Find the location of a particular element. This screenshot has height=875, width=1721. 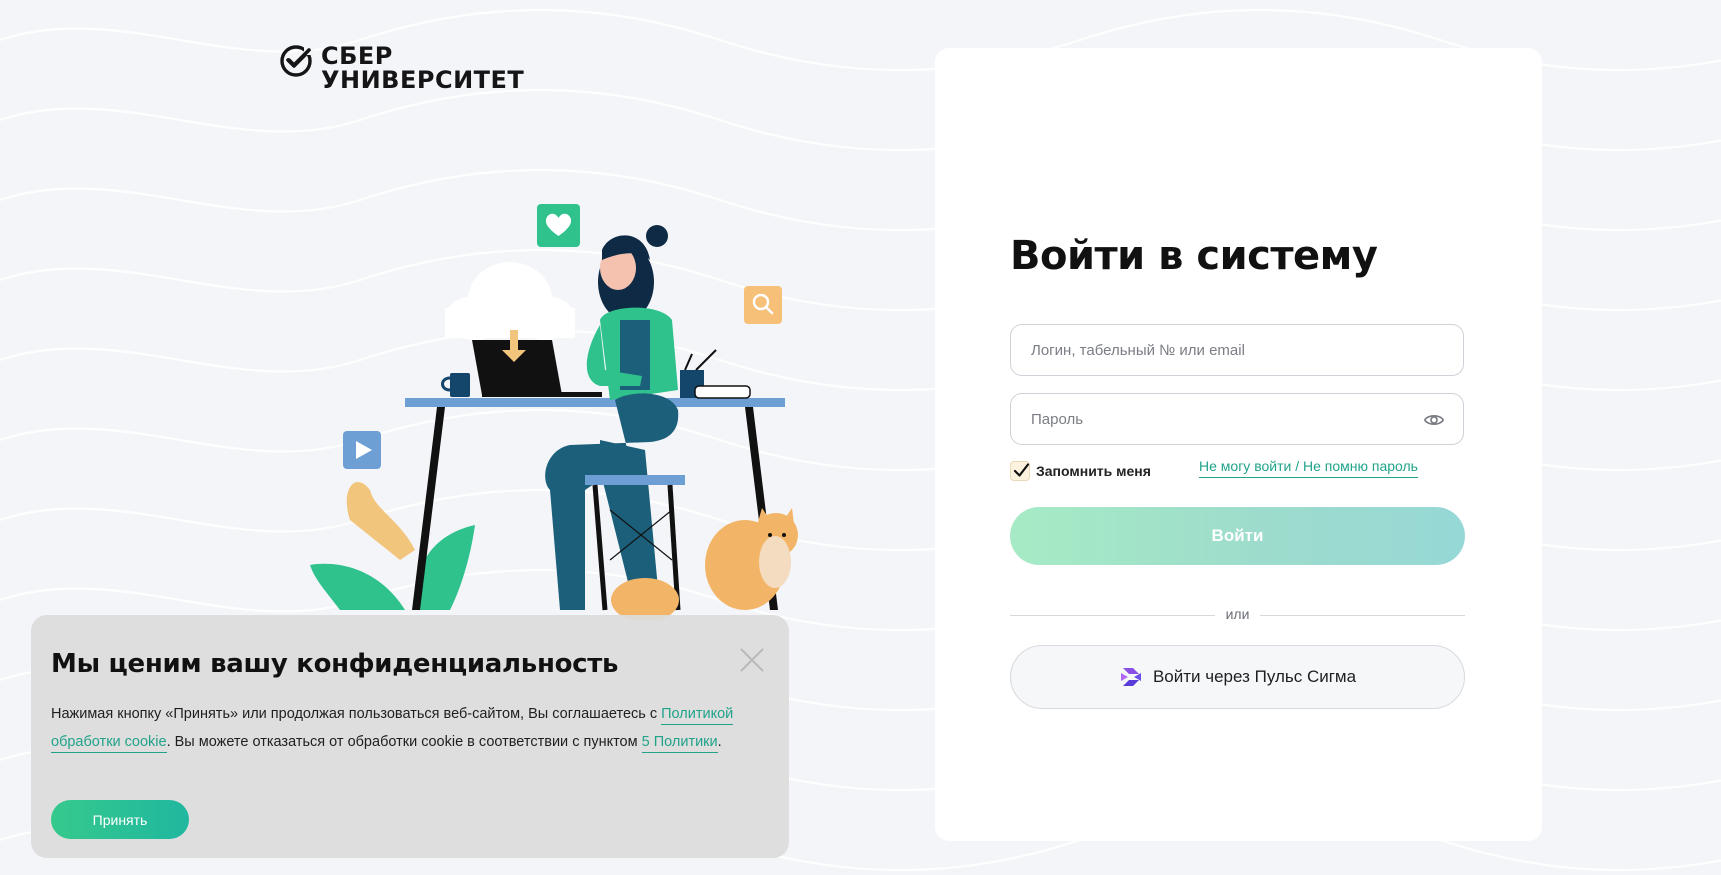

eye-icon is located at coordinates (1434, 420).